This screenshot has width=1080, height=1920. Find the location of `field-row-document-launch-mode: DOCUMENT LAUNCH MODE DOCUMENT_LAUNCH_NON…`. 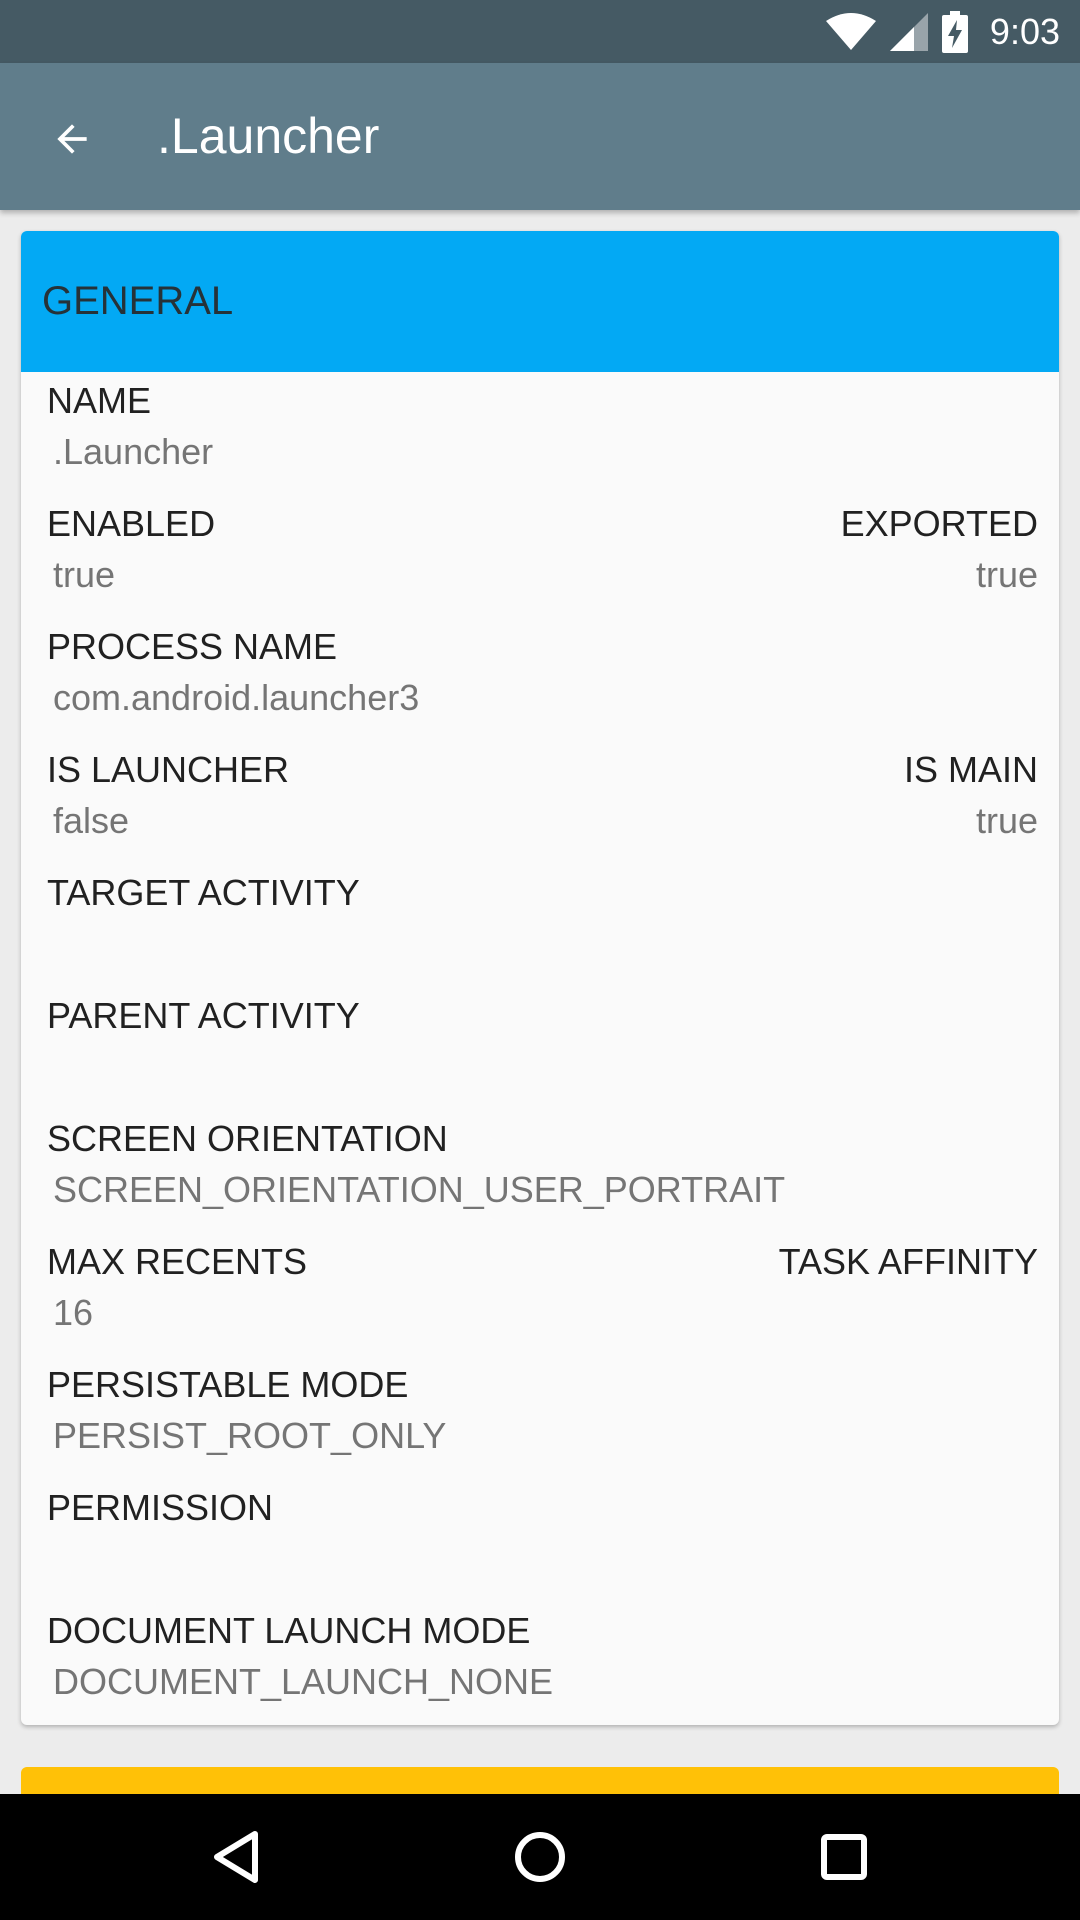

field-row-document-launch-mode: DOCUMENT LAUNCH MODE DOCUMENT_LAUNCH_NON… is located at coordinates (540, 1663).